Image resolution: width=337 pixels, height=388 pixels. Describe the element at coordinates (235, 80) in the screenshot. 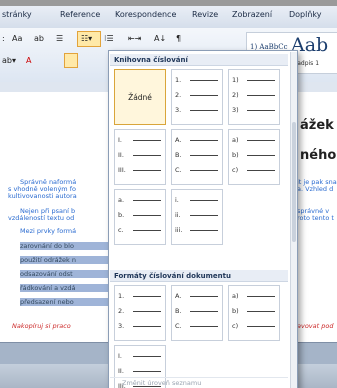

I see `list-marker: 1)` at that location.